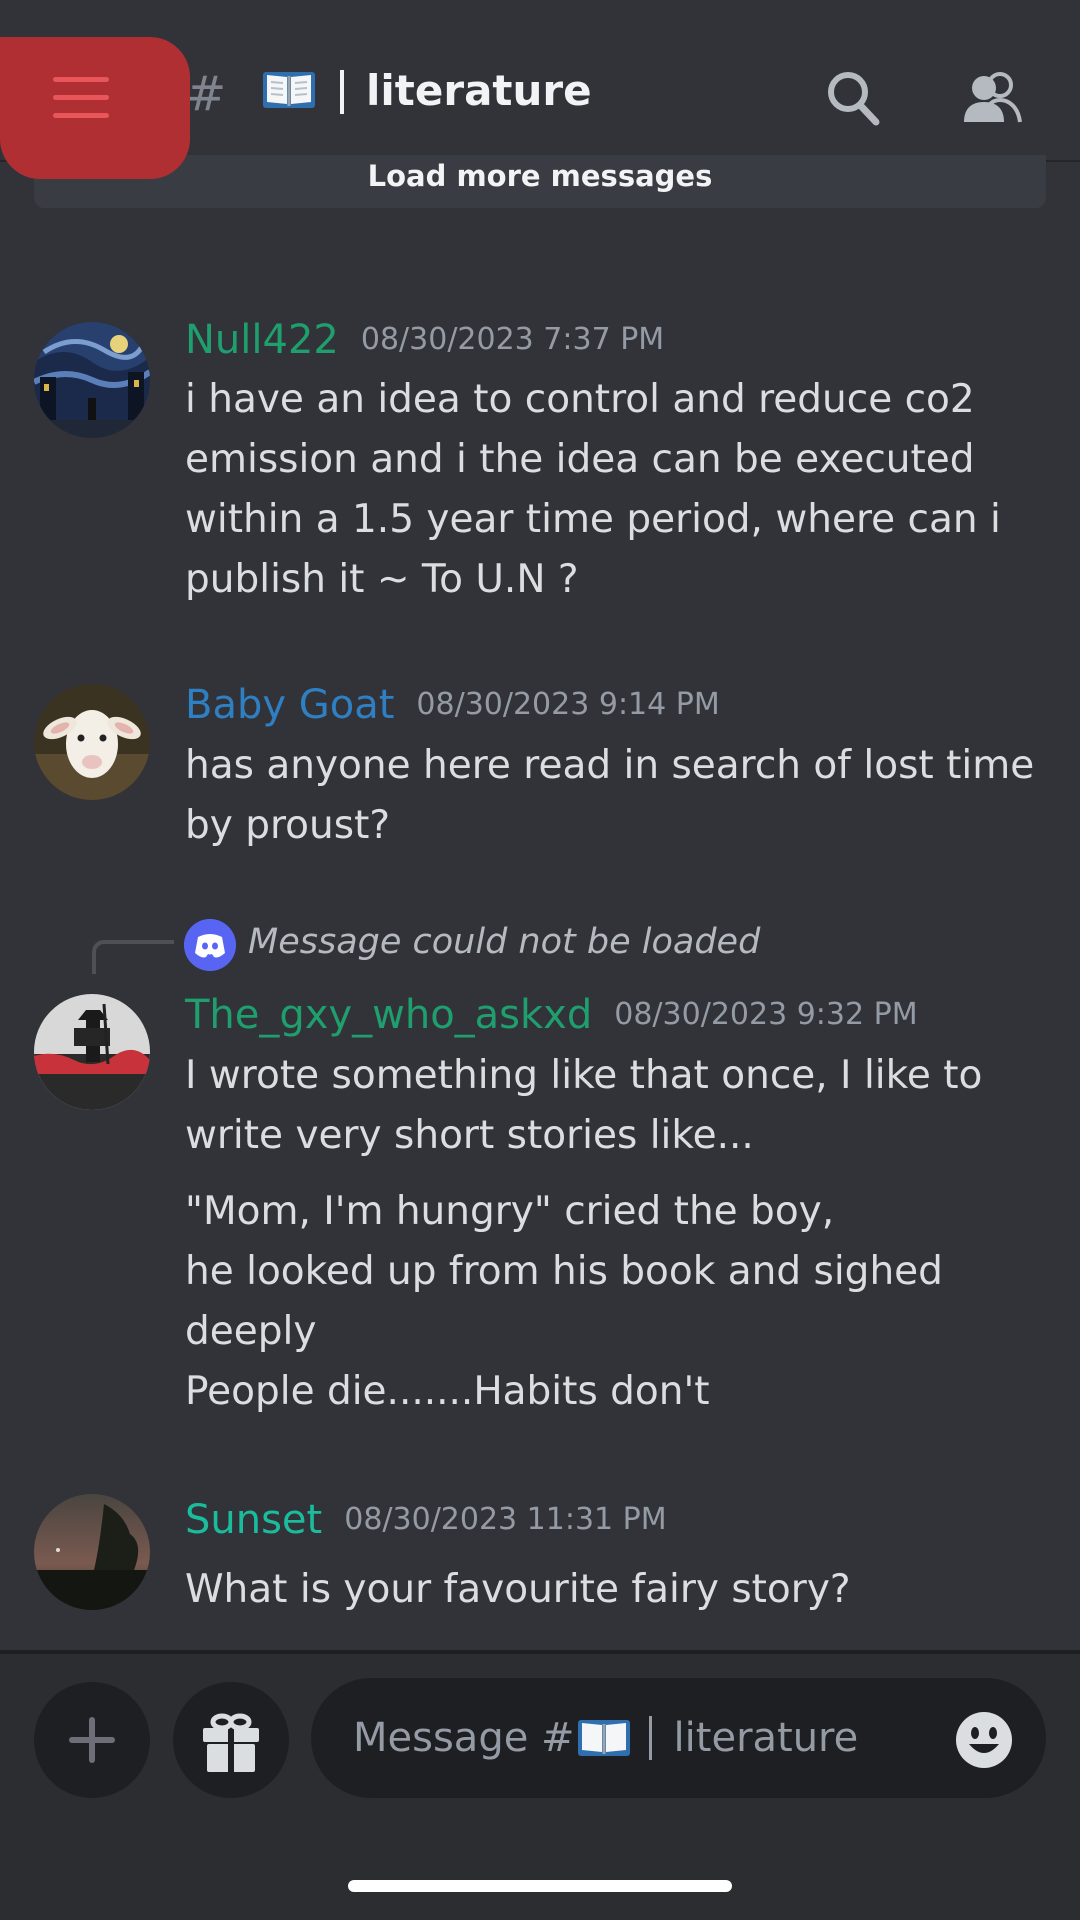 The width and height of the screenshot is (1080, 1920). I want to click on message-header: Null422 08/30/2023 7:37 PM, so click(424, 340).